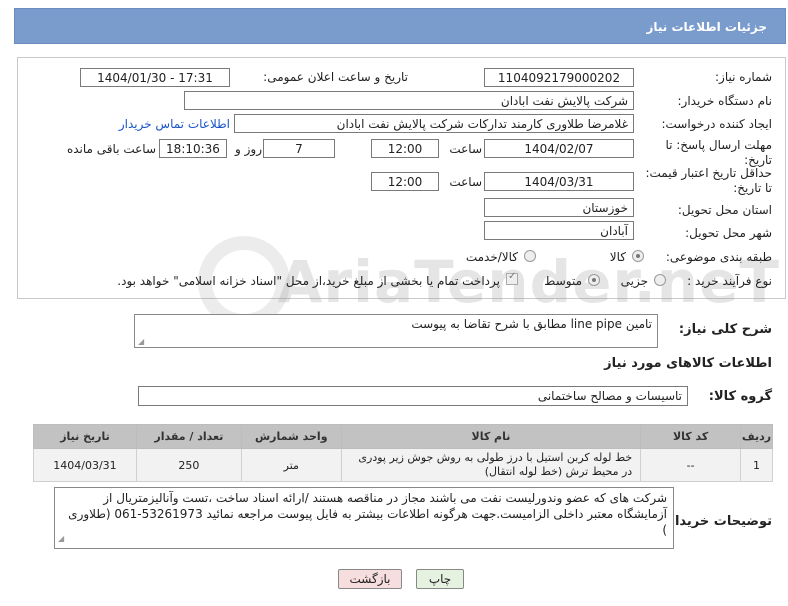 The width and height of the screenshot is (788, 606). I want to click on print-button: چاپ, so click(440, 579).